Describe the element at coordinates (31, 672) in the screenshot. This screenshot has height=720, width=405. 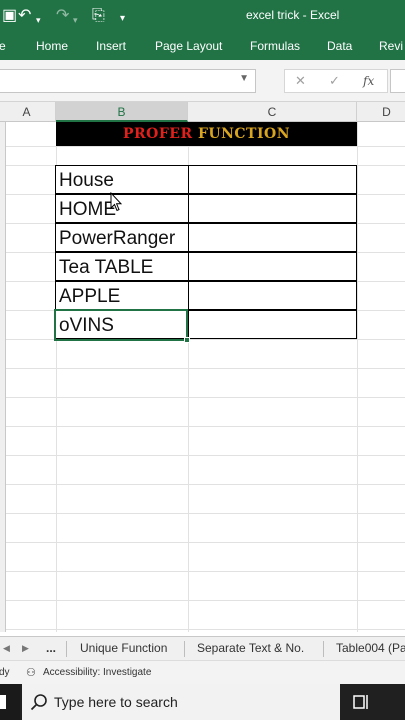
I see `accessibility-icon: ⚇` at that location.